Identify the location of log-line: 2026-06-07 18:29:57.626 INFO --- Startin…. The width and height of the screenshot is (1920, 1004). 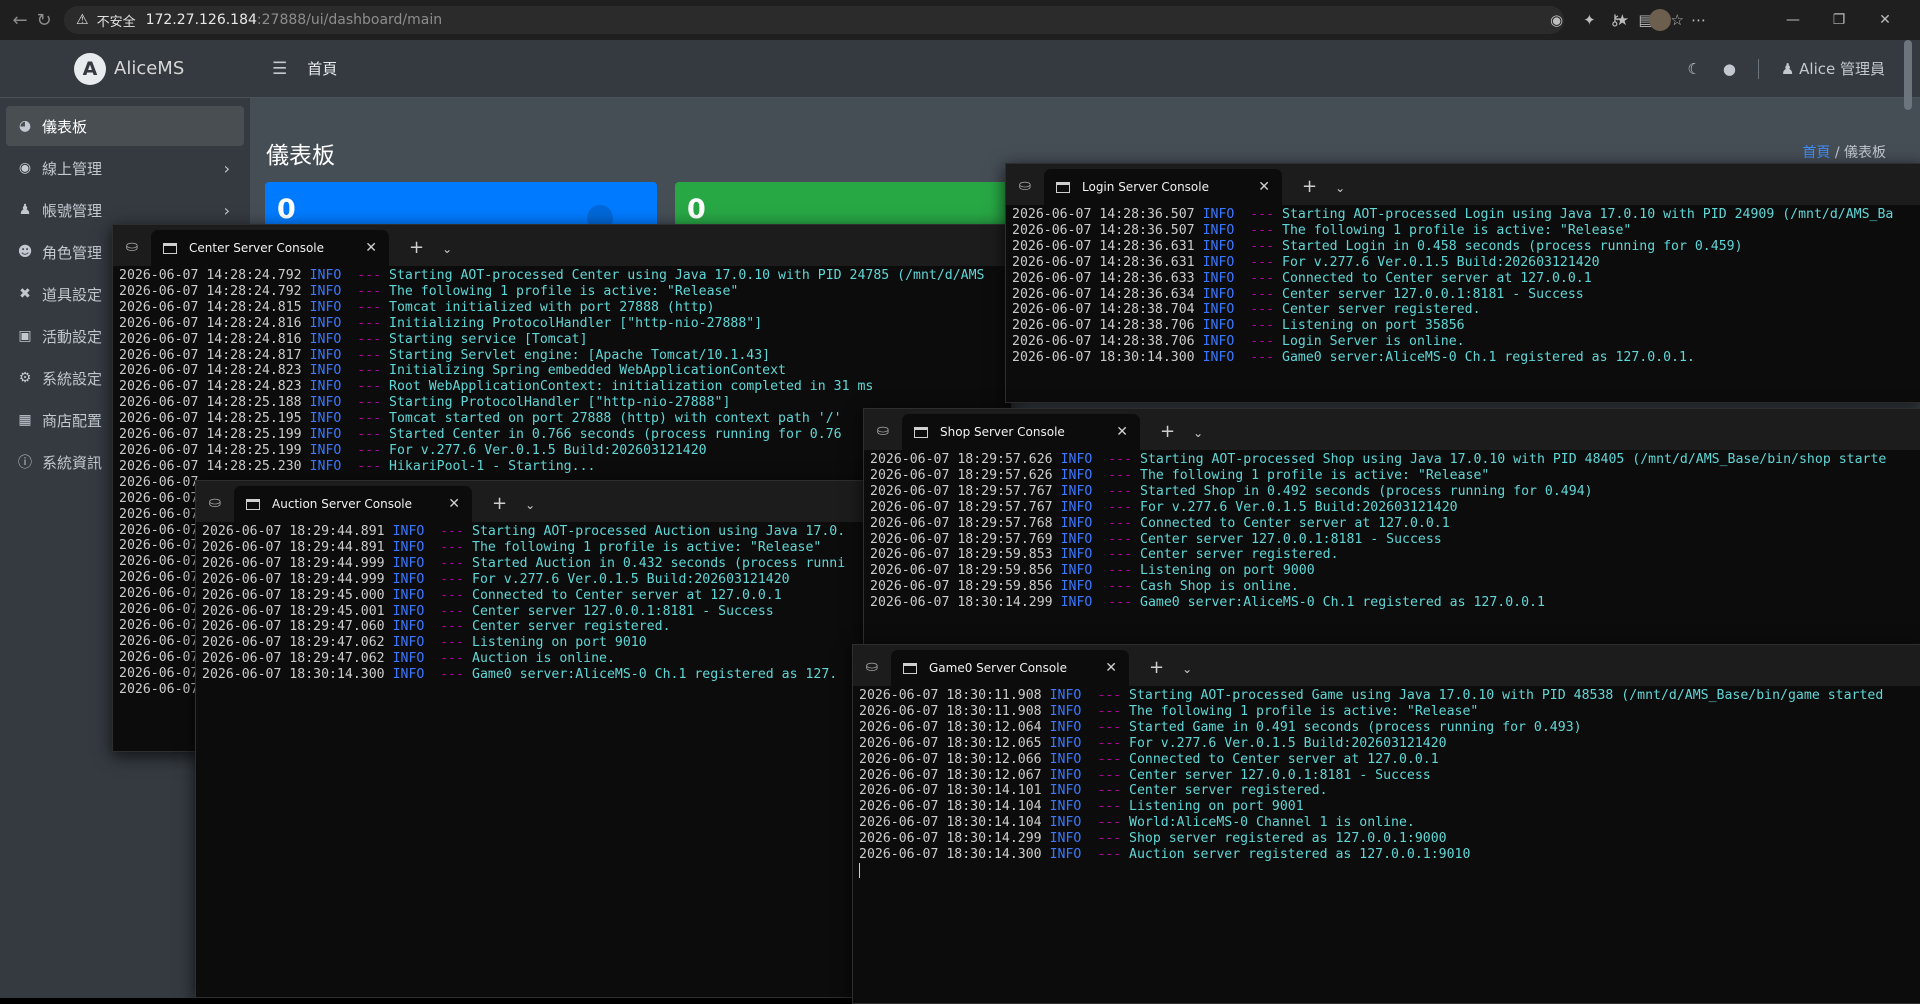
(1394, 460).